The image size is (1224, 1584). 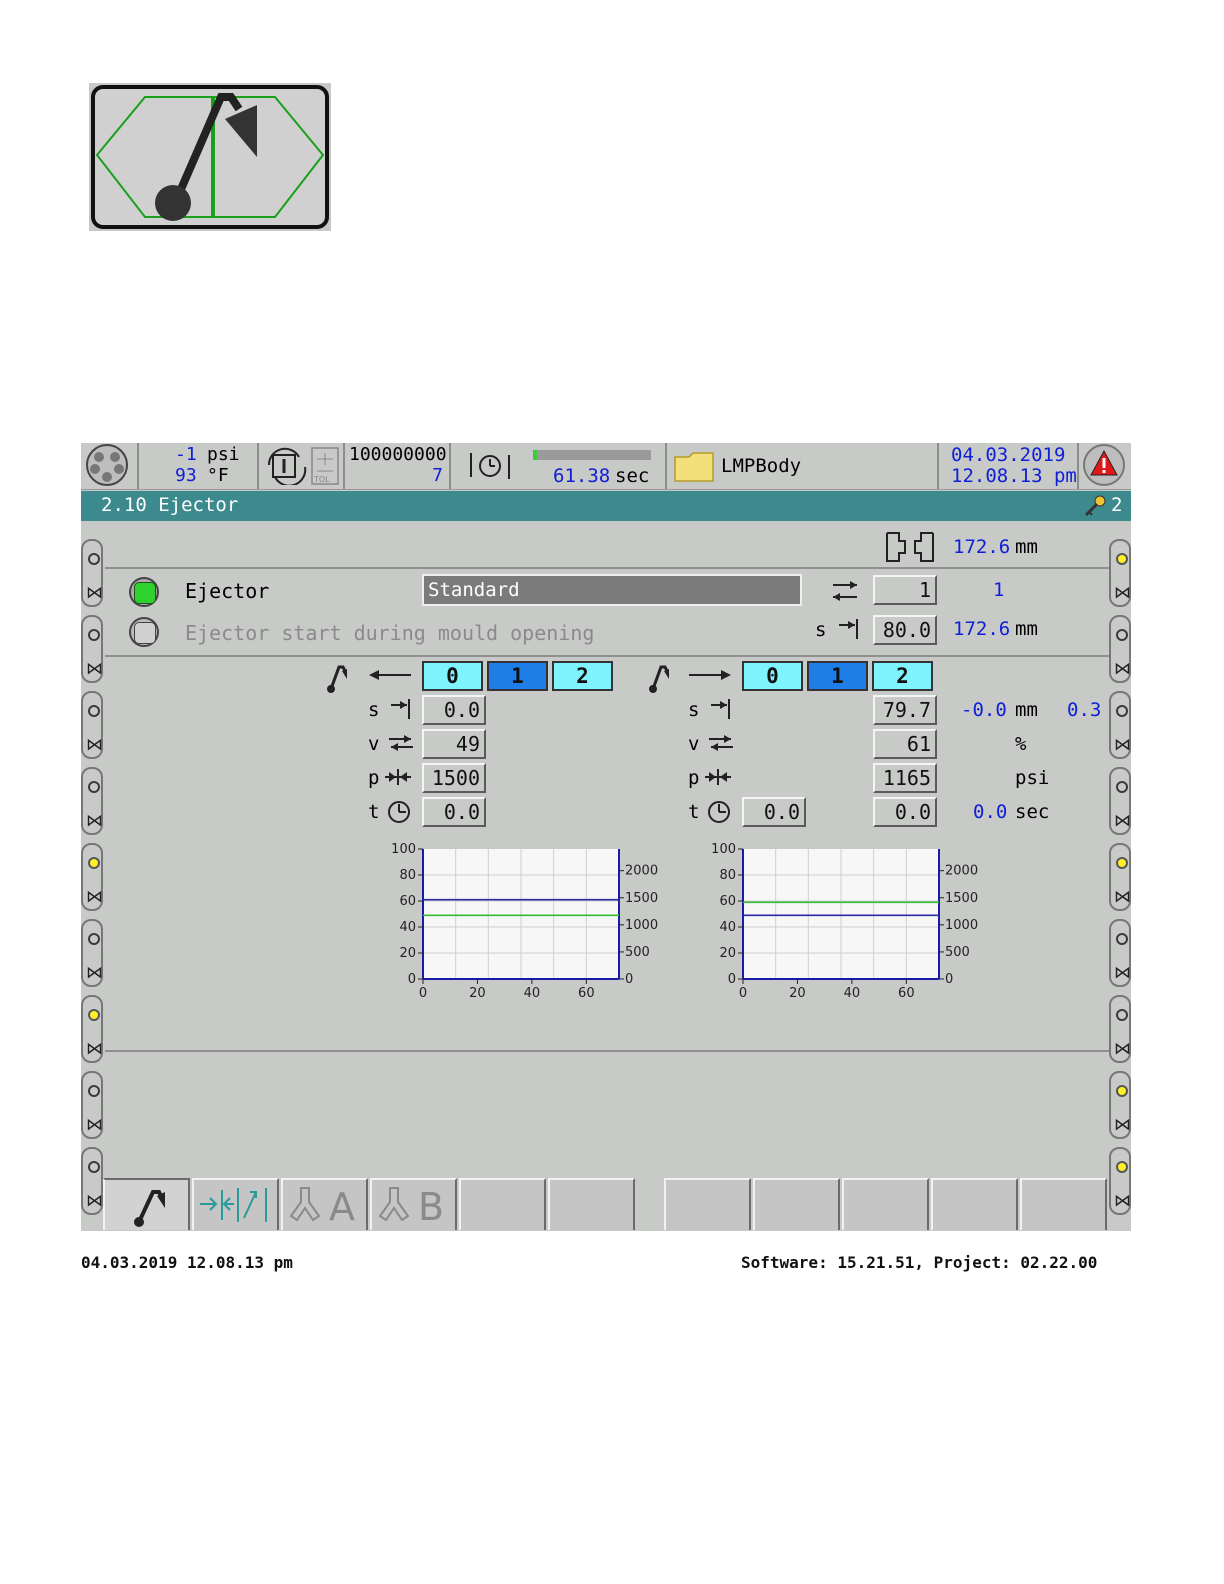 I want to click on fw-stroke-input: 79.7, so click(x=905, y=710).